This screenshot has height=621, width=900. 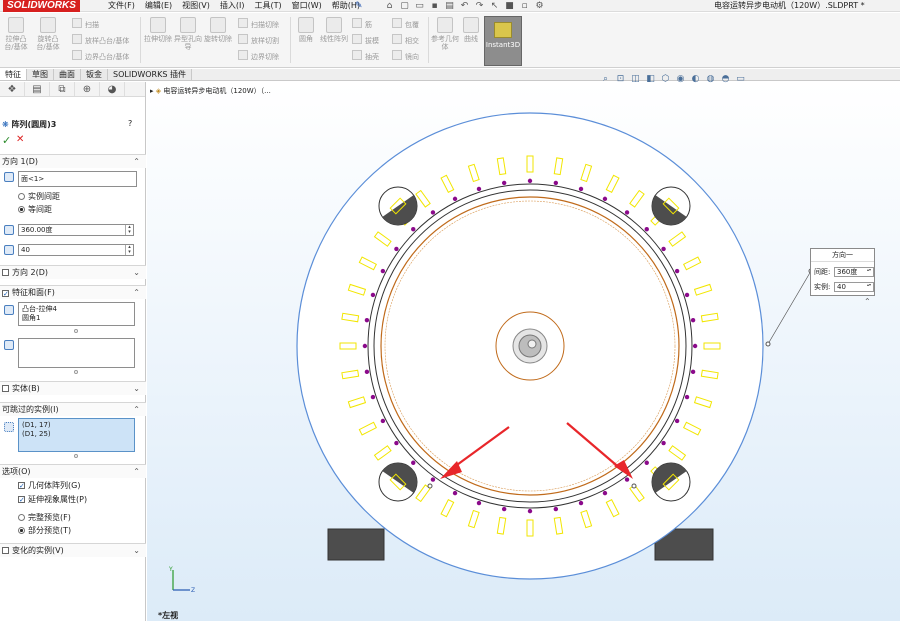 What do you see at coordinates (158, 30) in the screenshot?
I see `extrude-cut-button: 拉伸切除` at bounding box center [158, 30].